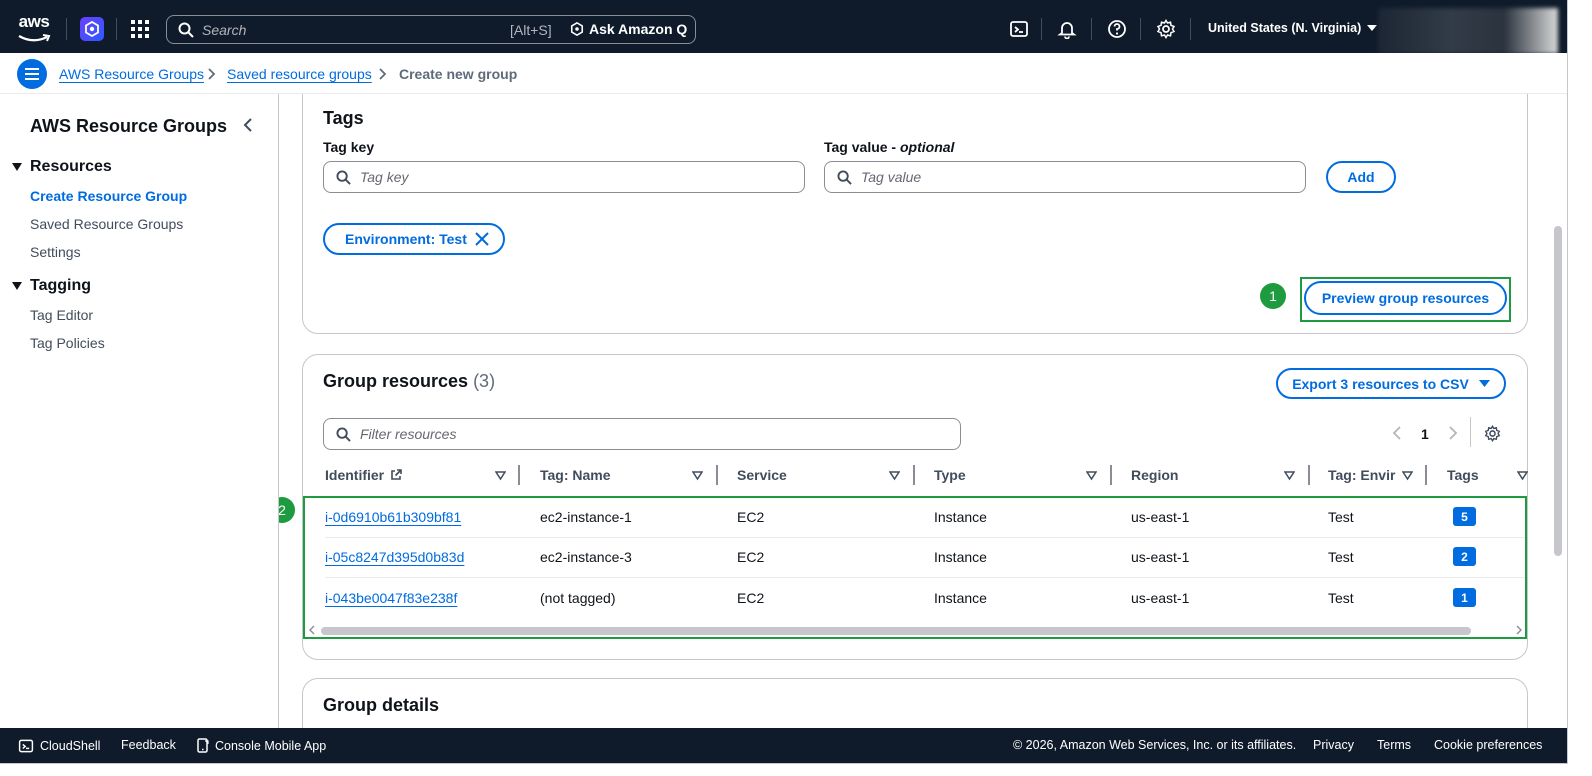 The width and height of the screenshot is (1592, 776). I want to click on add-tag-button: Add, so click(1361, 177).